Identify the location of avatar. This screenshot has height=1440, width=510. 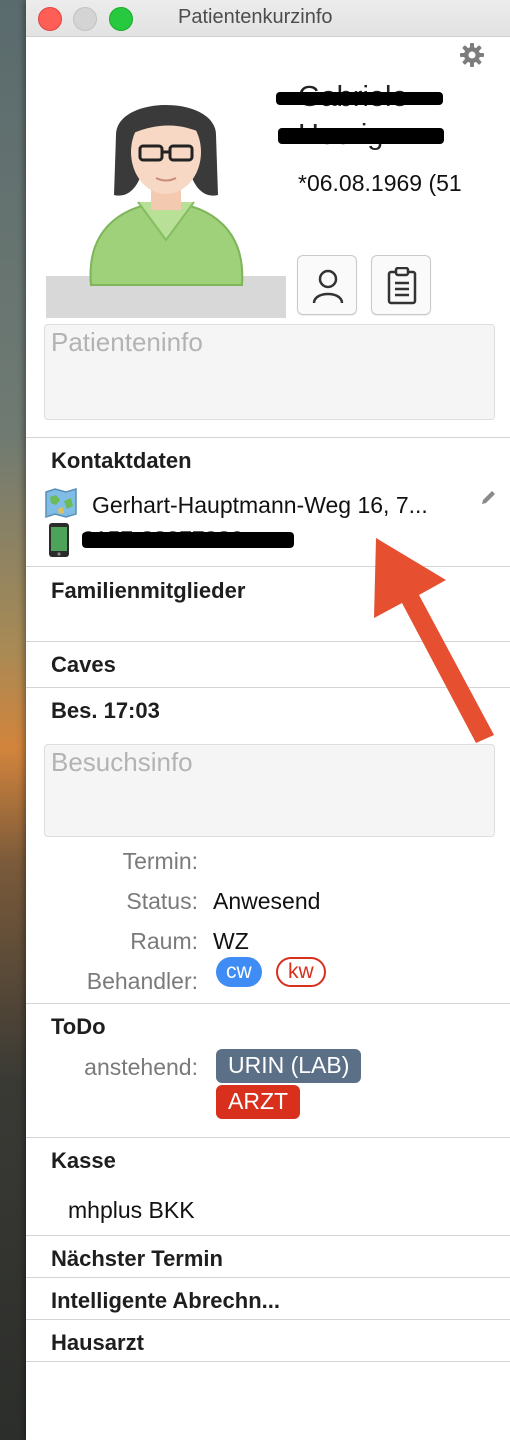
(166, 199).